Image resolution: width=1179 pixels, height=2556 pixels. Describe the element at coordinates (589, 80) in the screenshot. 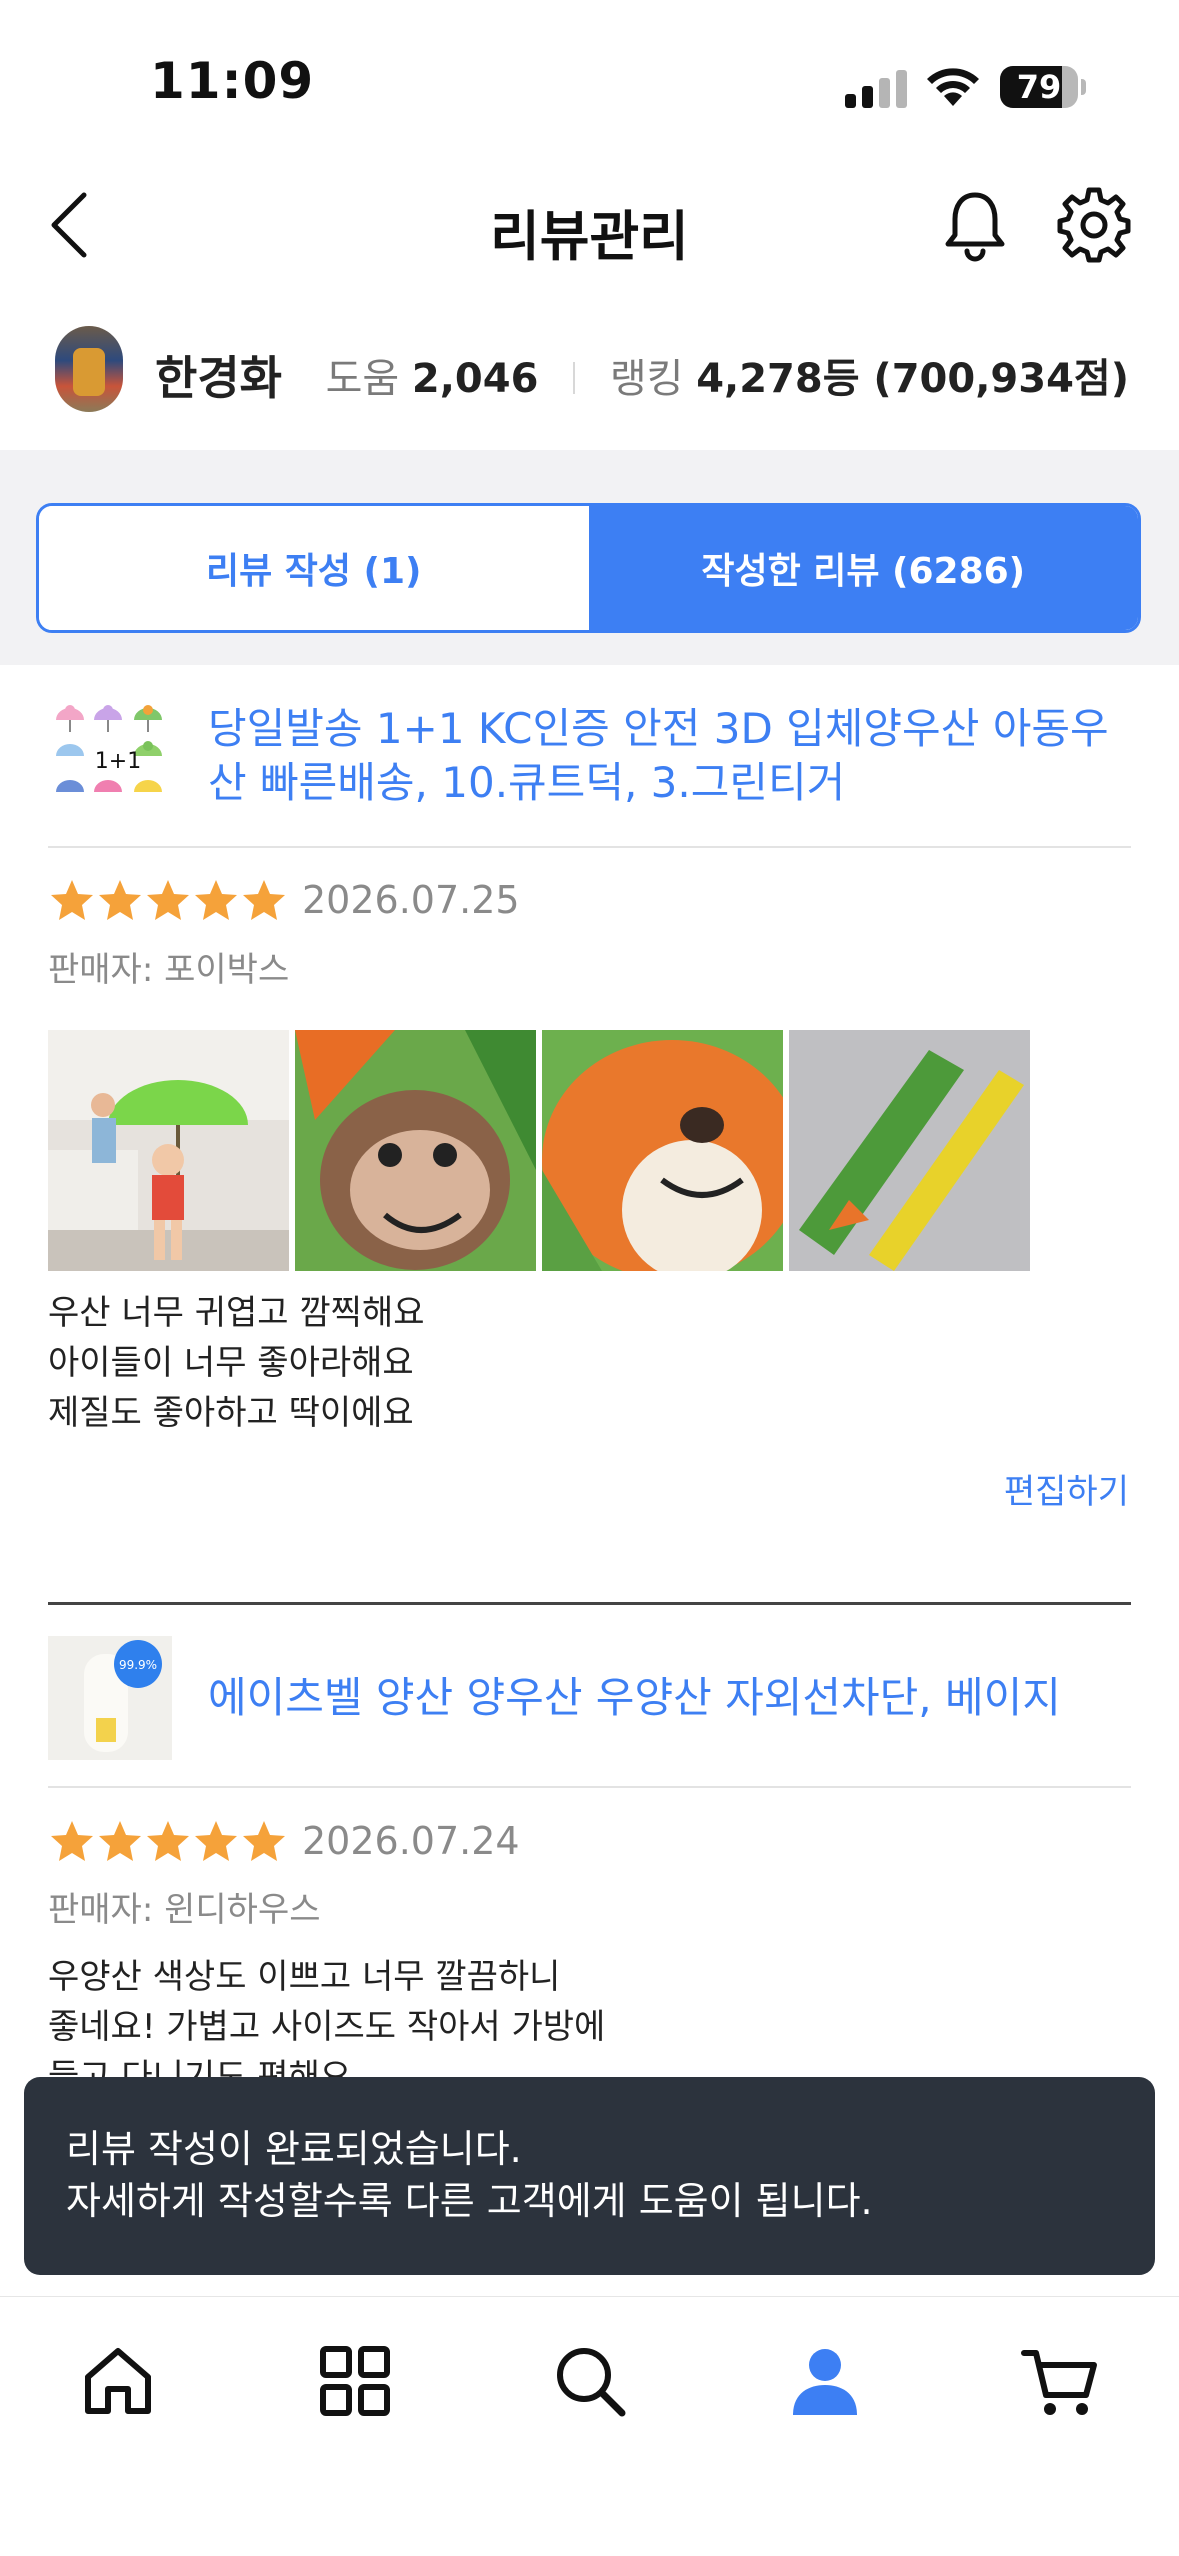

I see `status-bar: 11:09 79` at that location.